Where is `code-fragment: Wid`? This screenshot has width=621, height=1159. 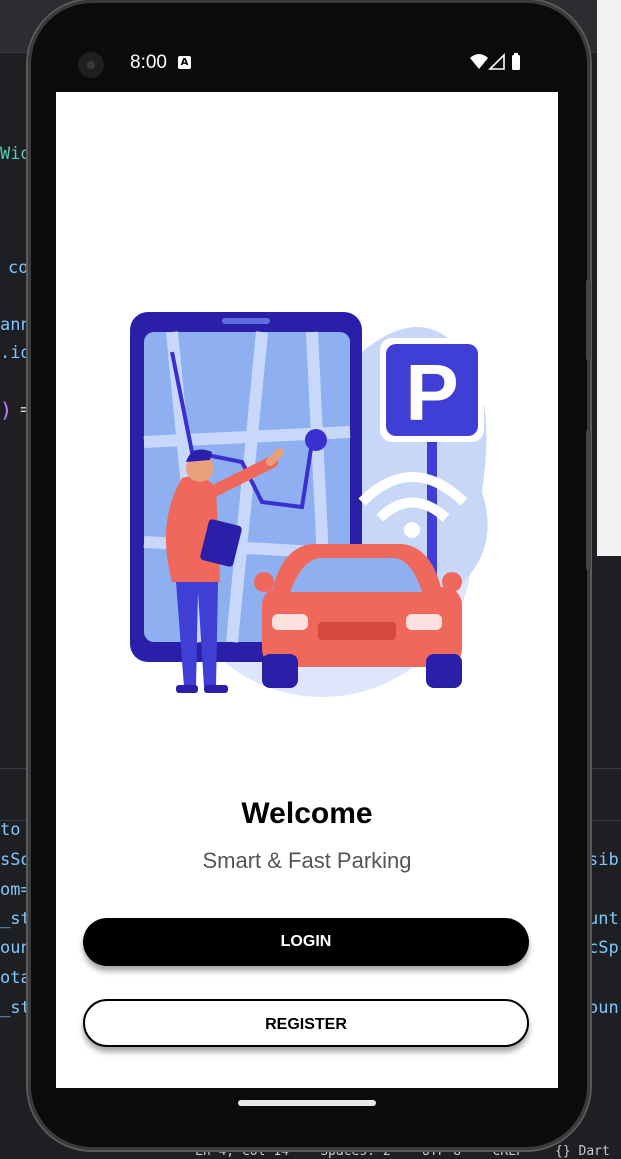 code-fragment: Wid is located at coordinates (15, 154).